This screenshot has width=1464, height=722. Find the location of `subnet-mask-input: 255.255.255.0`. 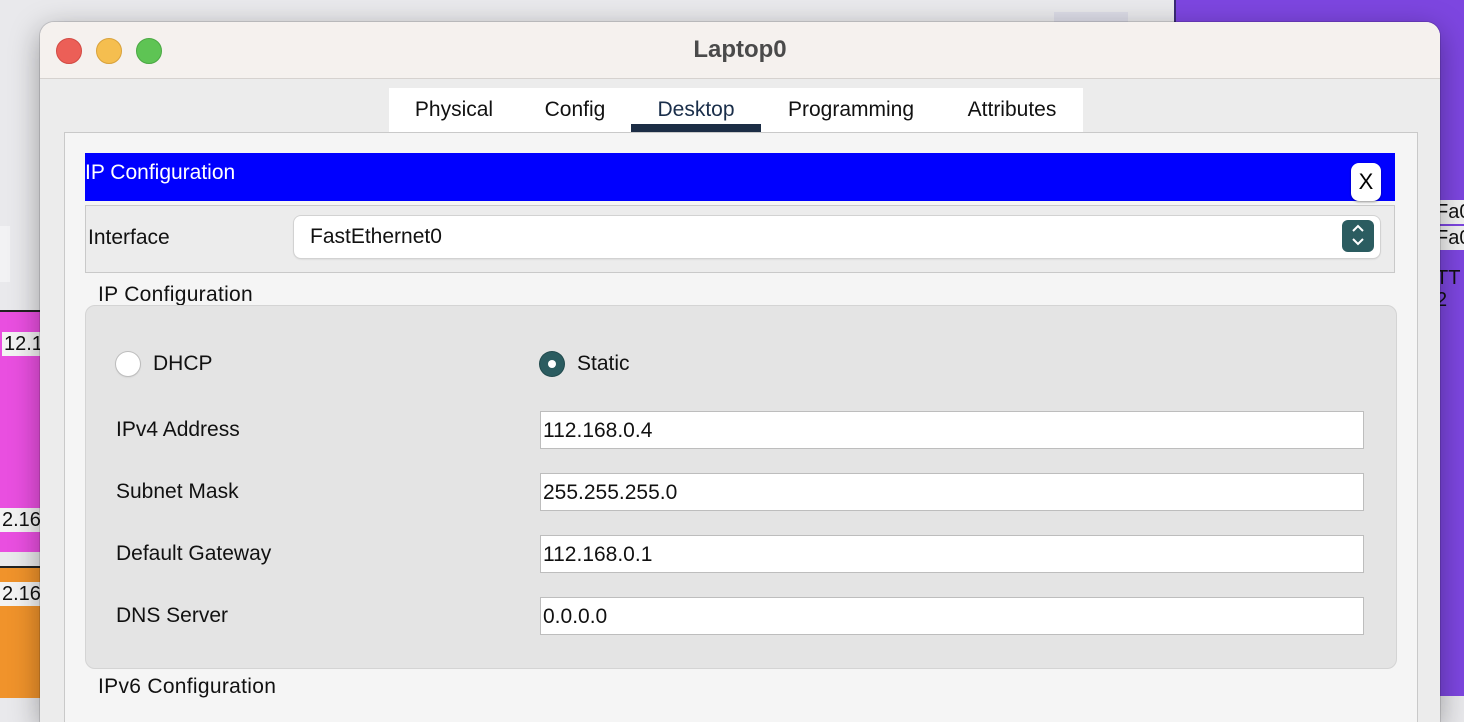

subnet-mask-input: 255.255.255.0 is located at coordinates (952, 492).